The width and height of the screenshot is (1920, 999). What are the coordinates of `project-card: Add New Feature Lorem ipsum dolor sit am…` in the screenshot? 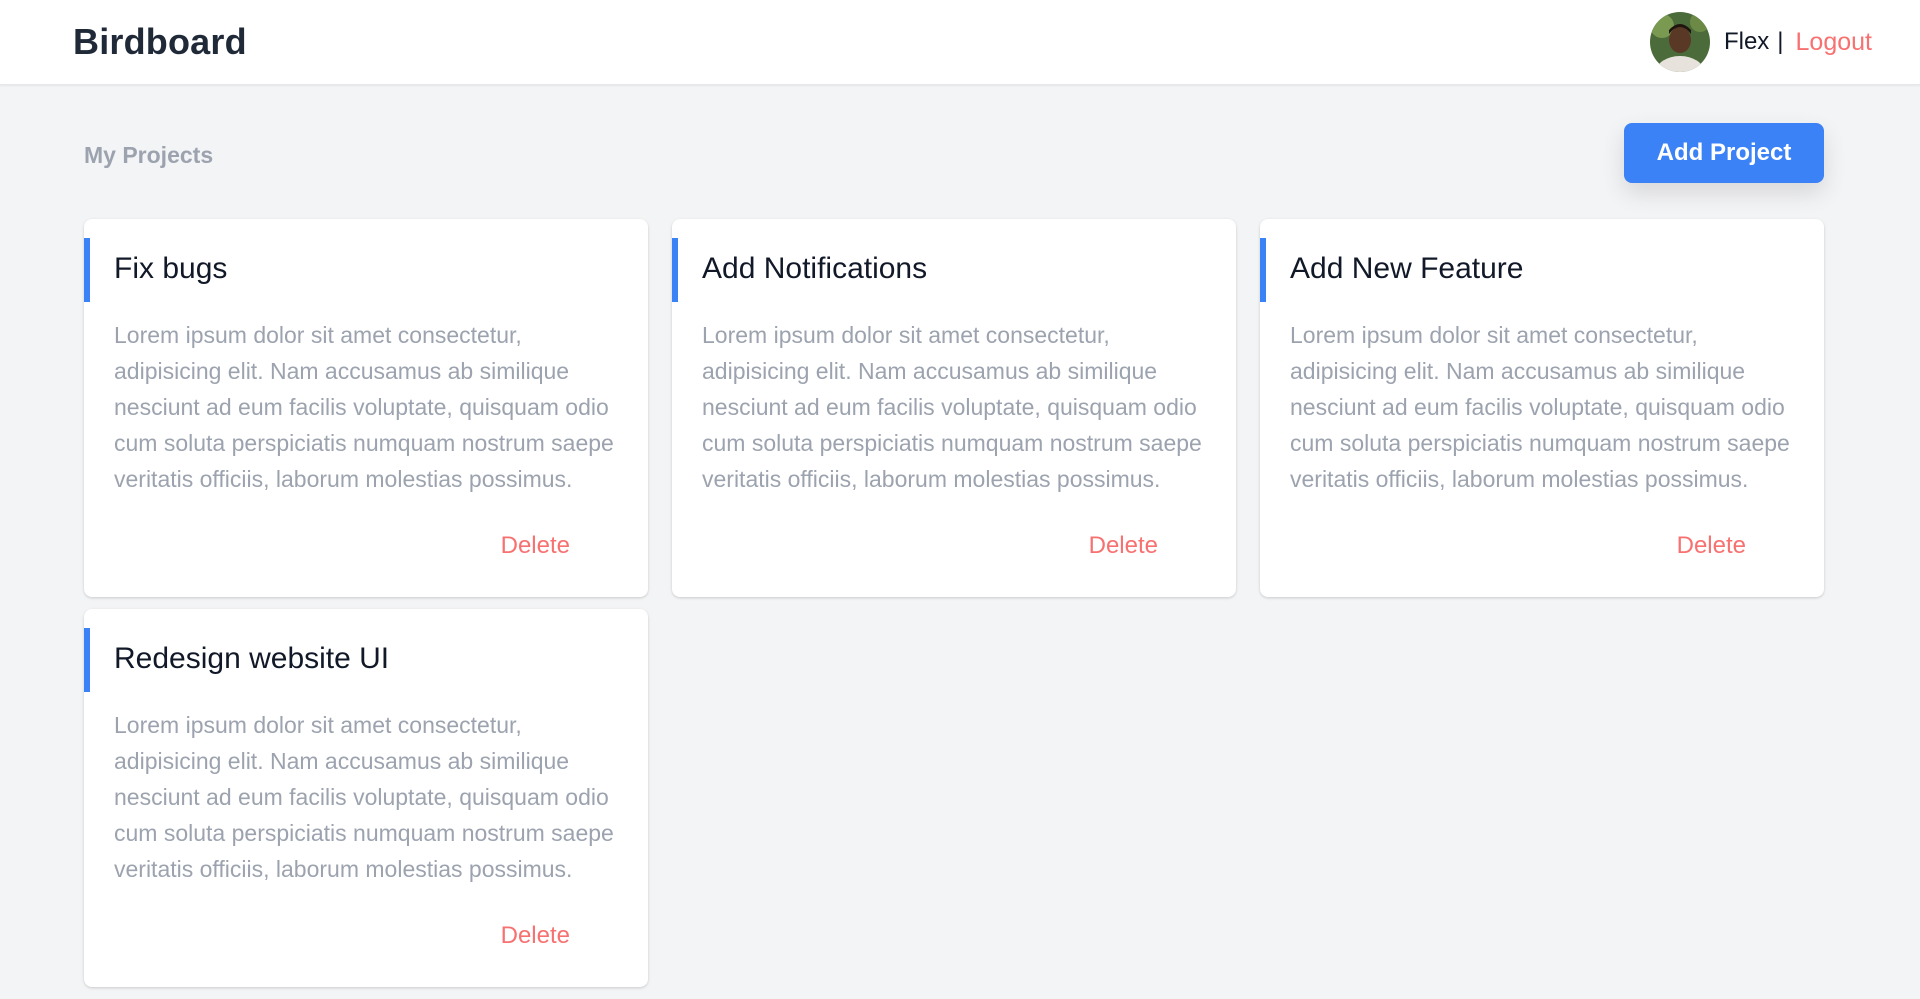 It's located at (1542, 408).